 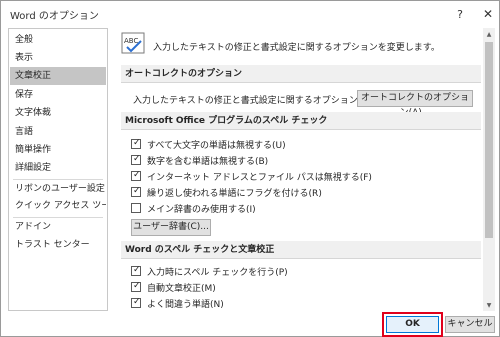 I want to click on section-word-spelling: Word のスペル チェックと文章校正, so click(x=301, y=250).